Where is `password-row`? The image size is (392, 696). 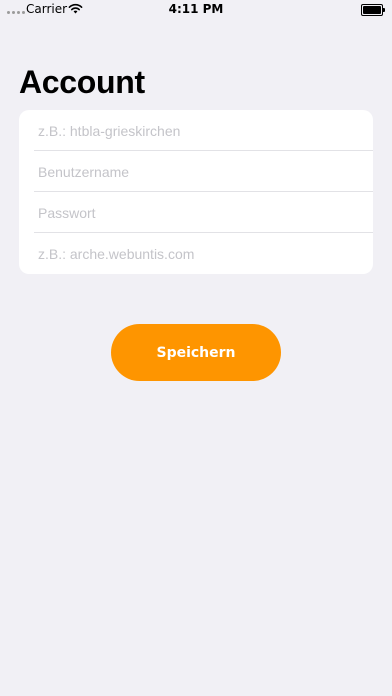 password-row is located at coordinates (196, 212).